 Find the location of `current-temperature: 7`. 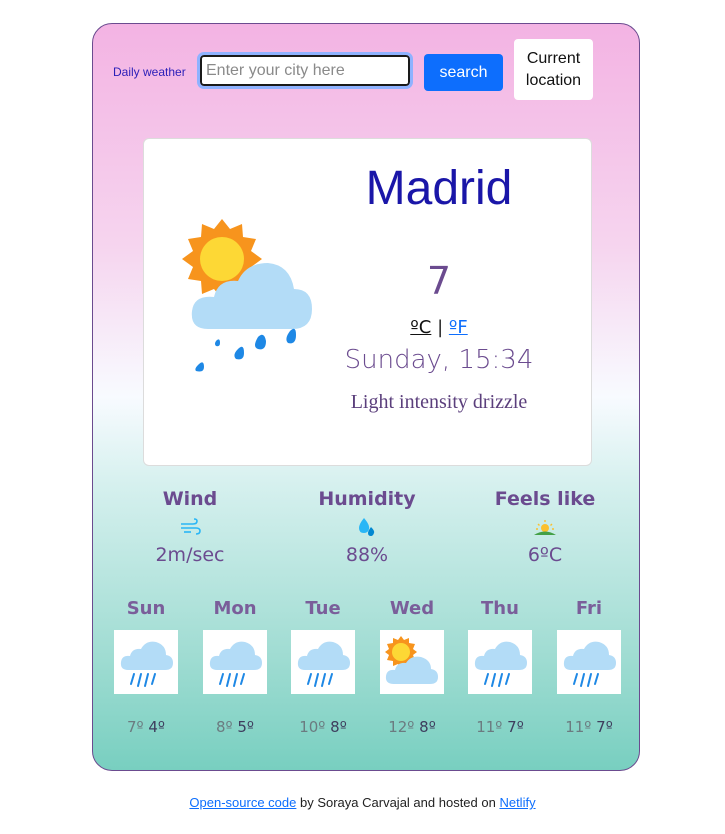

current-temperature: 7 is located at coordinates (439, 281).